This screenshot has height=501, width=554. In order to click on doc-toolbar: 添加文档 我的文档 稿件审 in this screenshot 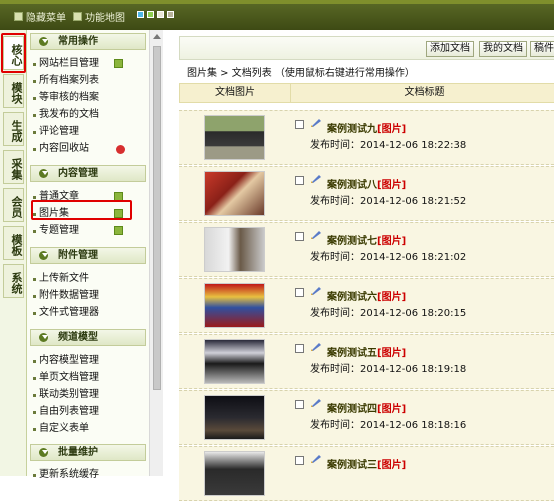, I will do `click(366, 48)`.